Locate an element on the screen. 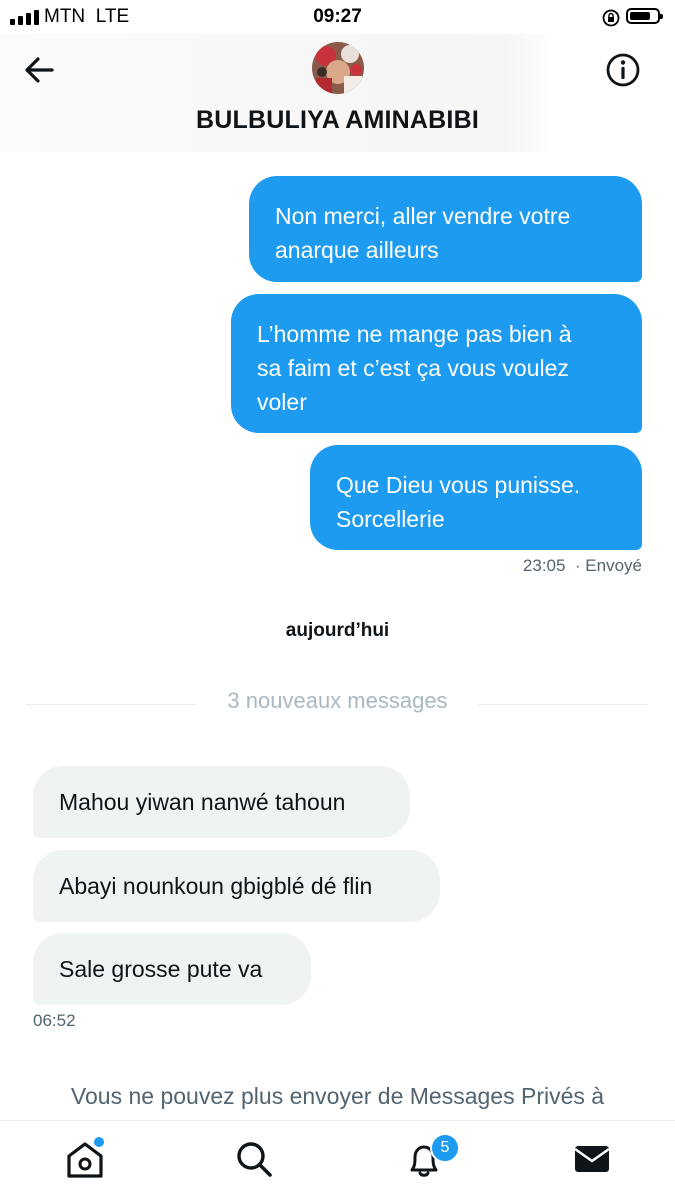 The width and height of the screenshot is (675, 1201). message-bubble-received: Mahou yiwan nanwé tahoun is located at coordinates (221, 802).